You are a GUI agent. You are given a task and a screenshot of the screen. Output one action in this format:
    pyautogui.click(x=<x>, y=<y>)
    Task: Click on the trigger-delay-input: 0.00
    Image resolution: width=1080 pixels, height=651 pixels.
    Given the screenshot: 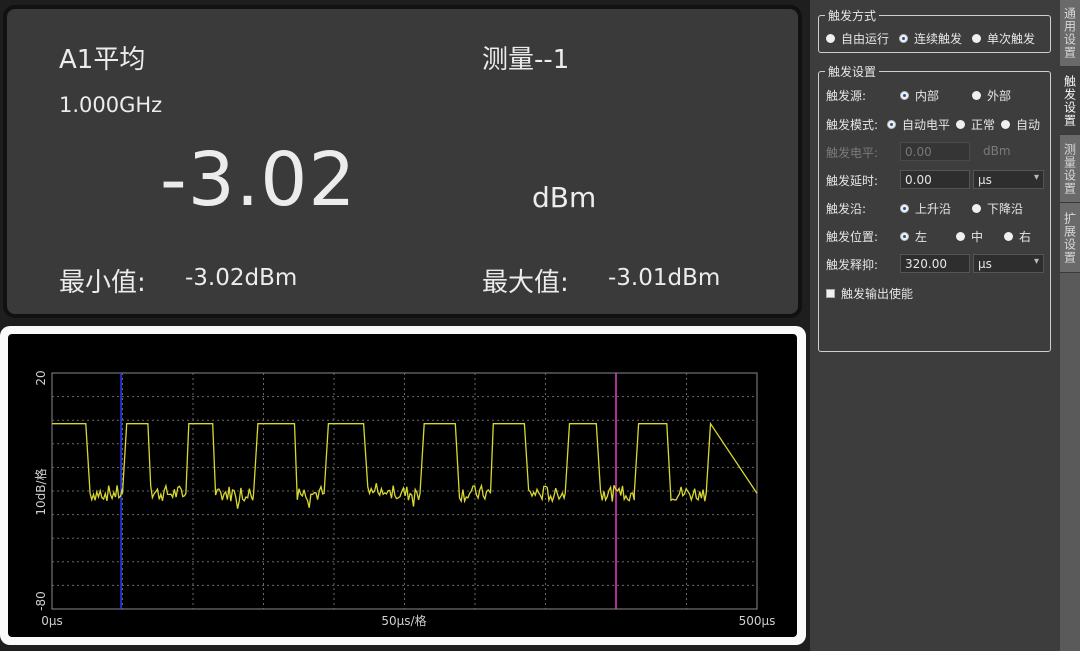 What is the action you would take?
    pyautogui.click(x=935, y=179)
    